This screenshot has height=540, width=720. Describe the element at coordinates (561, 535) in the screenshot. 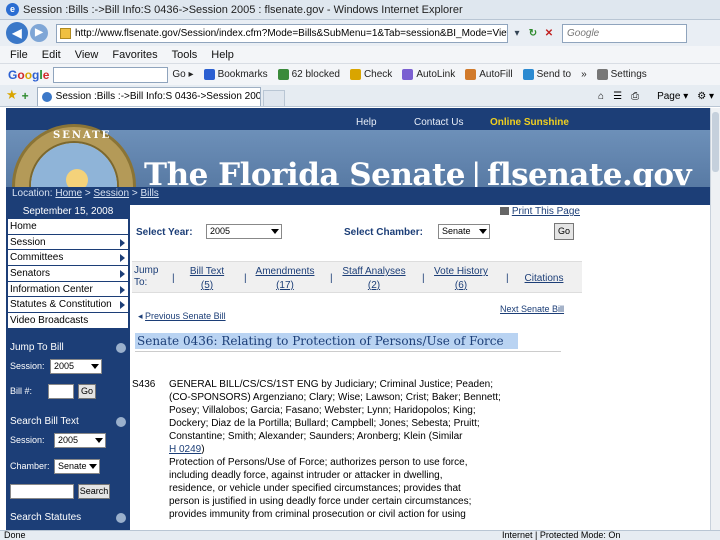

I see `security-zone: Internet | Protected Mode: On` at that location.